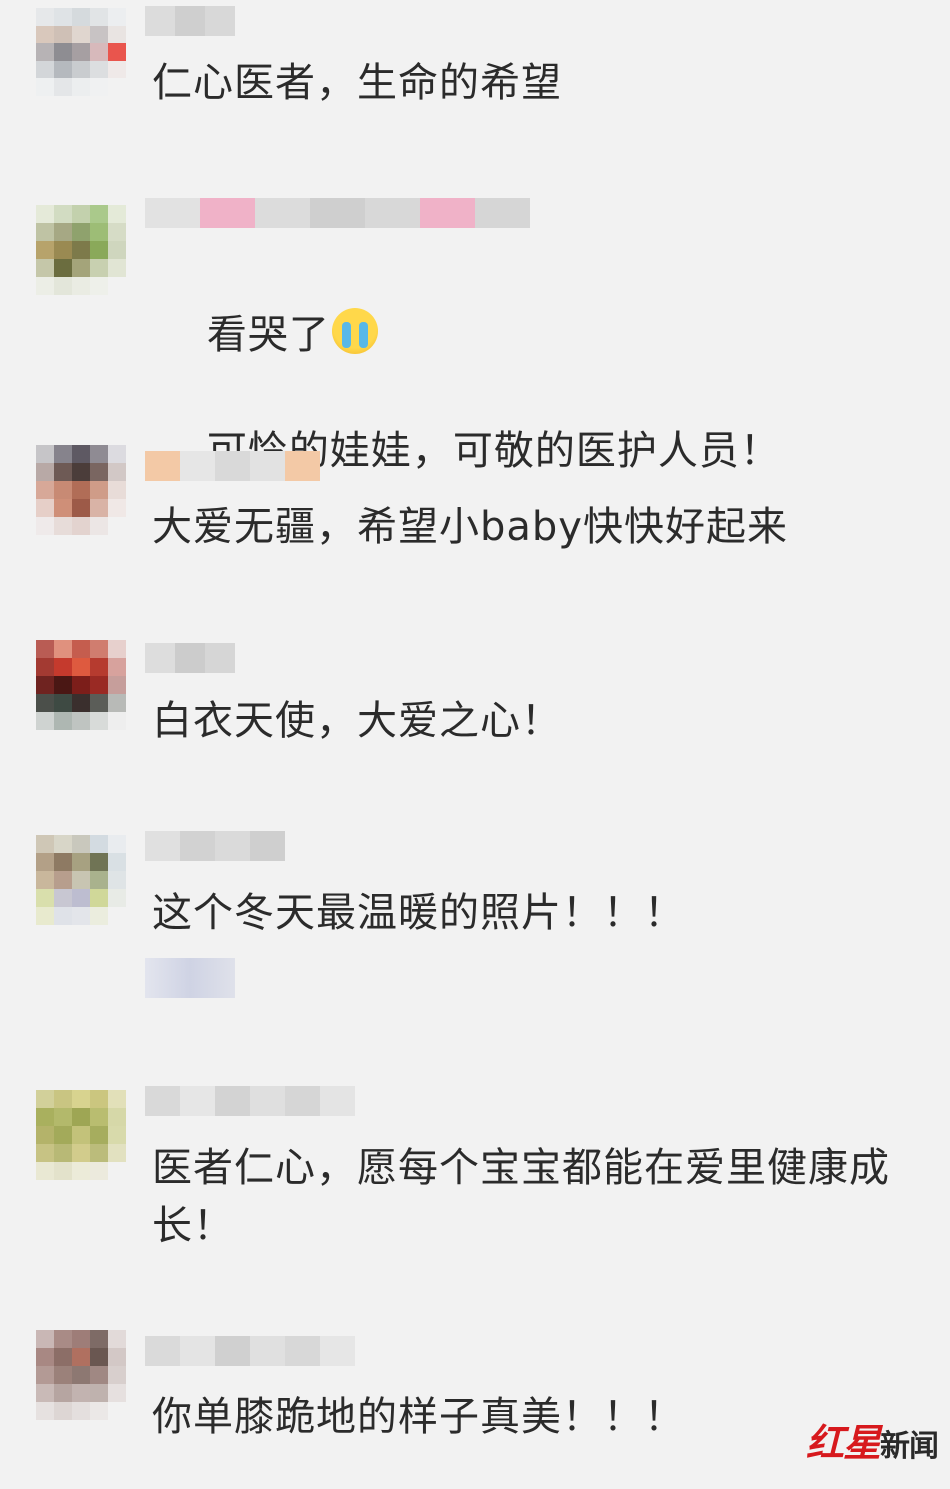 Image resolution: width=950 pixels, height=1489 pixels. What do you see at coordinates (470, 527) in the screenshot?
I see `comment-text: 大爱无疆，希望小baby快快好起来` at bounding box center [470, 527].